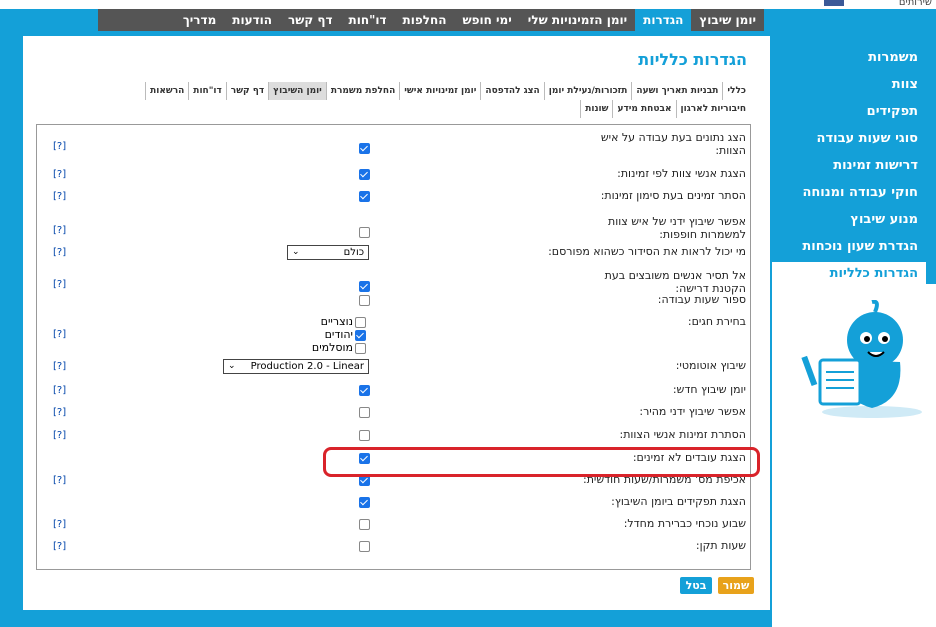 Image resolution: width=936 pixels, height=627 pixels. What do you see at coordinates (709, 389) in the screenshot?
I see `setting-label: יומן שיבוץ חדש:` at bounding box center [709, 389].